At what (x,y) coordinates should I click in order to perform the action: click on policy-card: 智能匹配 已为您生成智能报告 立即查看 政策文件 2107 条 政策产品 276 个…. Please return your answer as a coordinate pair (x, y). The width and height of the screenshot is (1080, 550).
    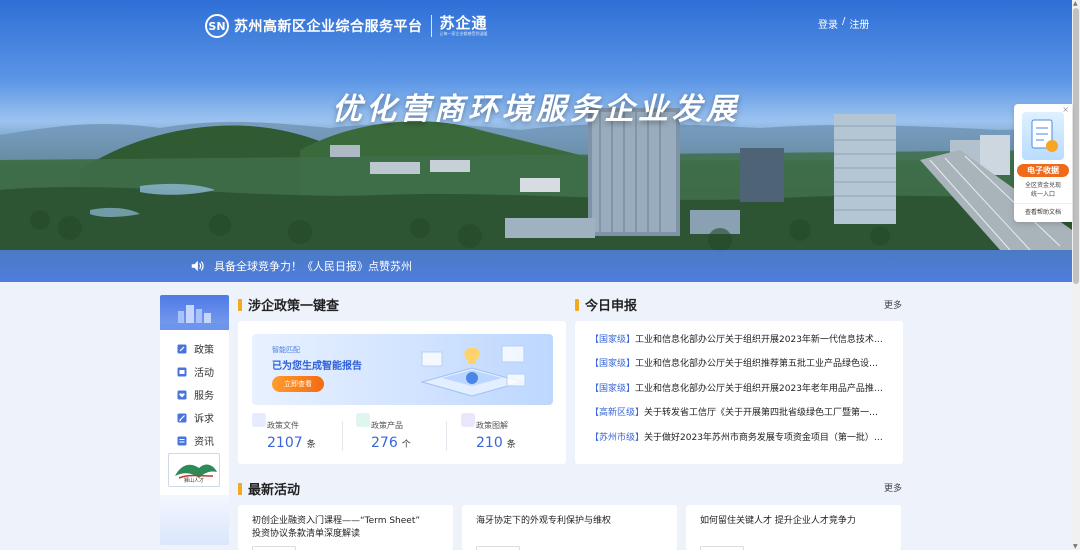
    Looking at the image, I should click on (402, 392).